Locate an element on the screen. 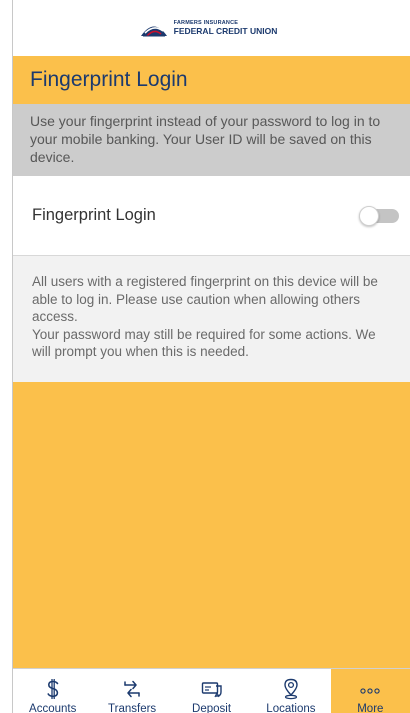  title-band: Fingerprint Login is located at coordinates (211, 80).